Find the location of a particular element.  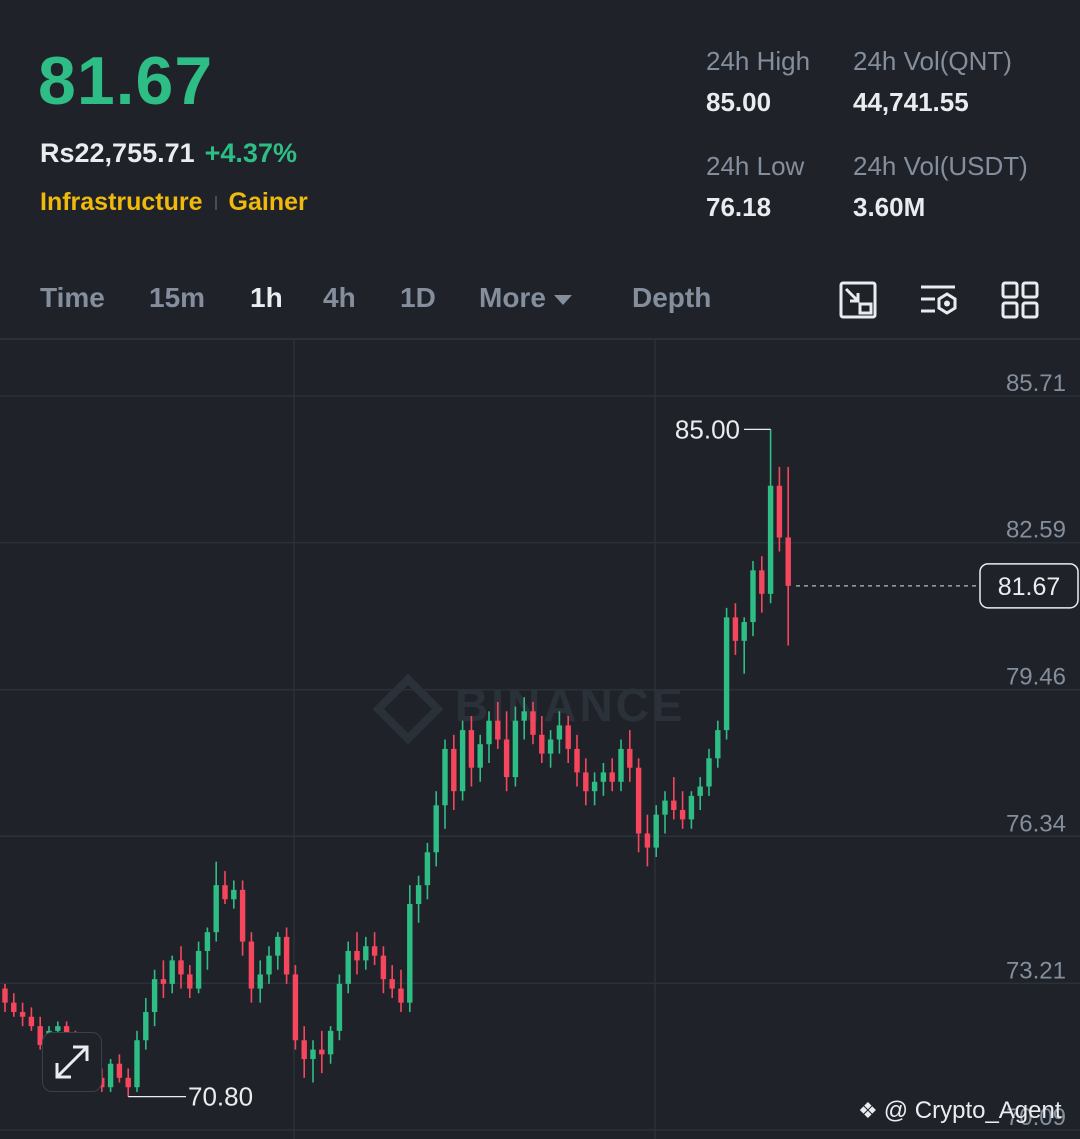

fiat-price-row: Rs22,755.71 +4.37% is located at coordinates (168, 153).